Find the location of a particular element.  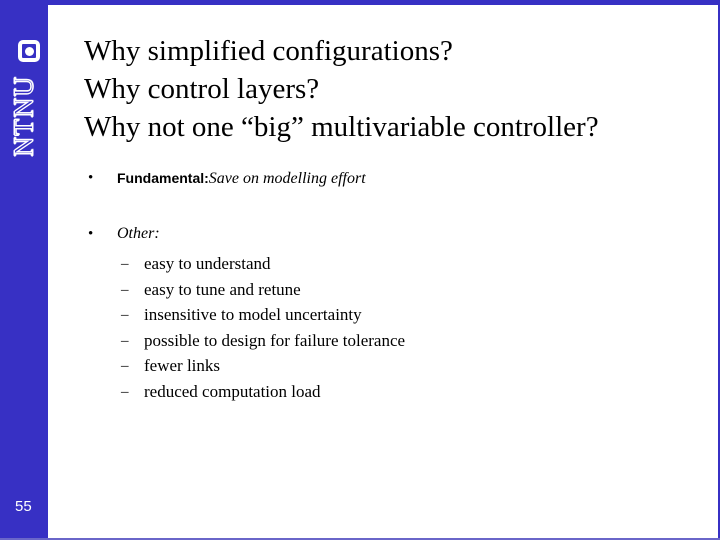

bullet-label-fundamental: Fundamental: is located at coordinates (163, 178).